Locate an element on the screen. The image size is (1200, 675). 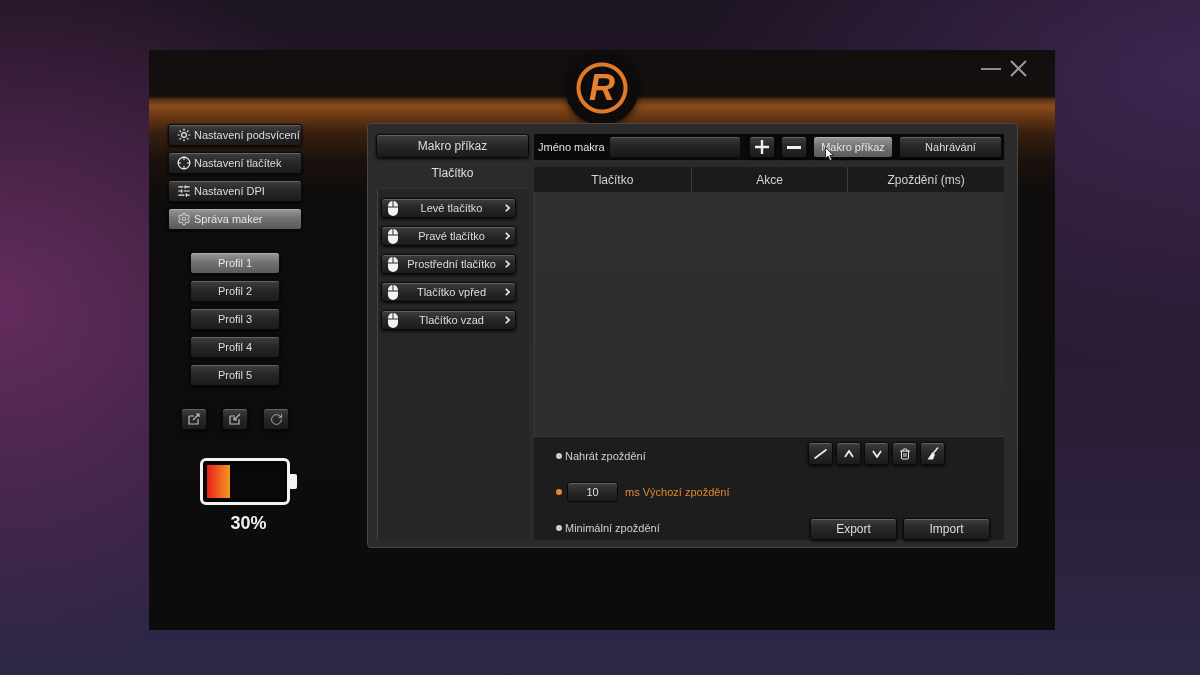
chevron-up-icon is located at coordinates (848, 453).